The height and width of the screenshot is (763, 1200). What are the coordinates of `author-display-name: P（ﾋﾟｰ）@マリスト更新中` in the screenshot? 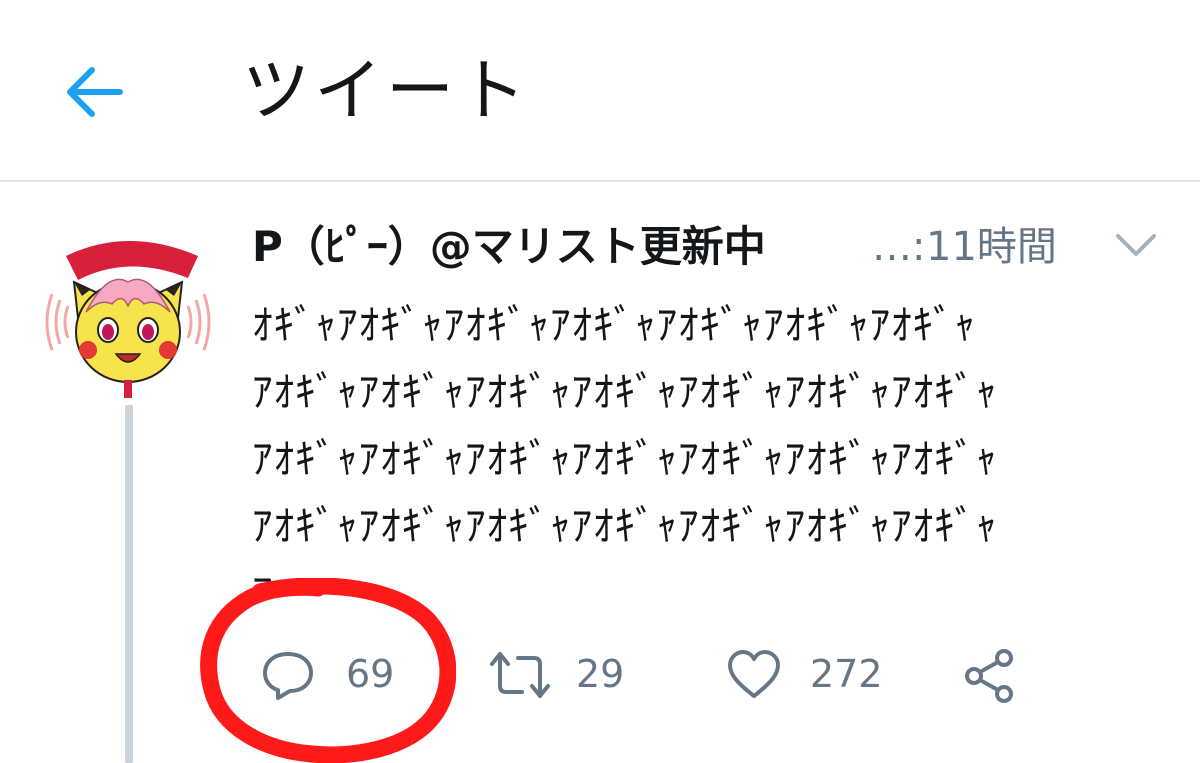 It's located at (509, 247).